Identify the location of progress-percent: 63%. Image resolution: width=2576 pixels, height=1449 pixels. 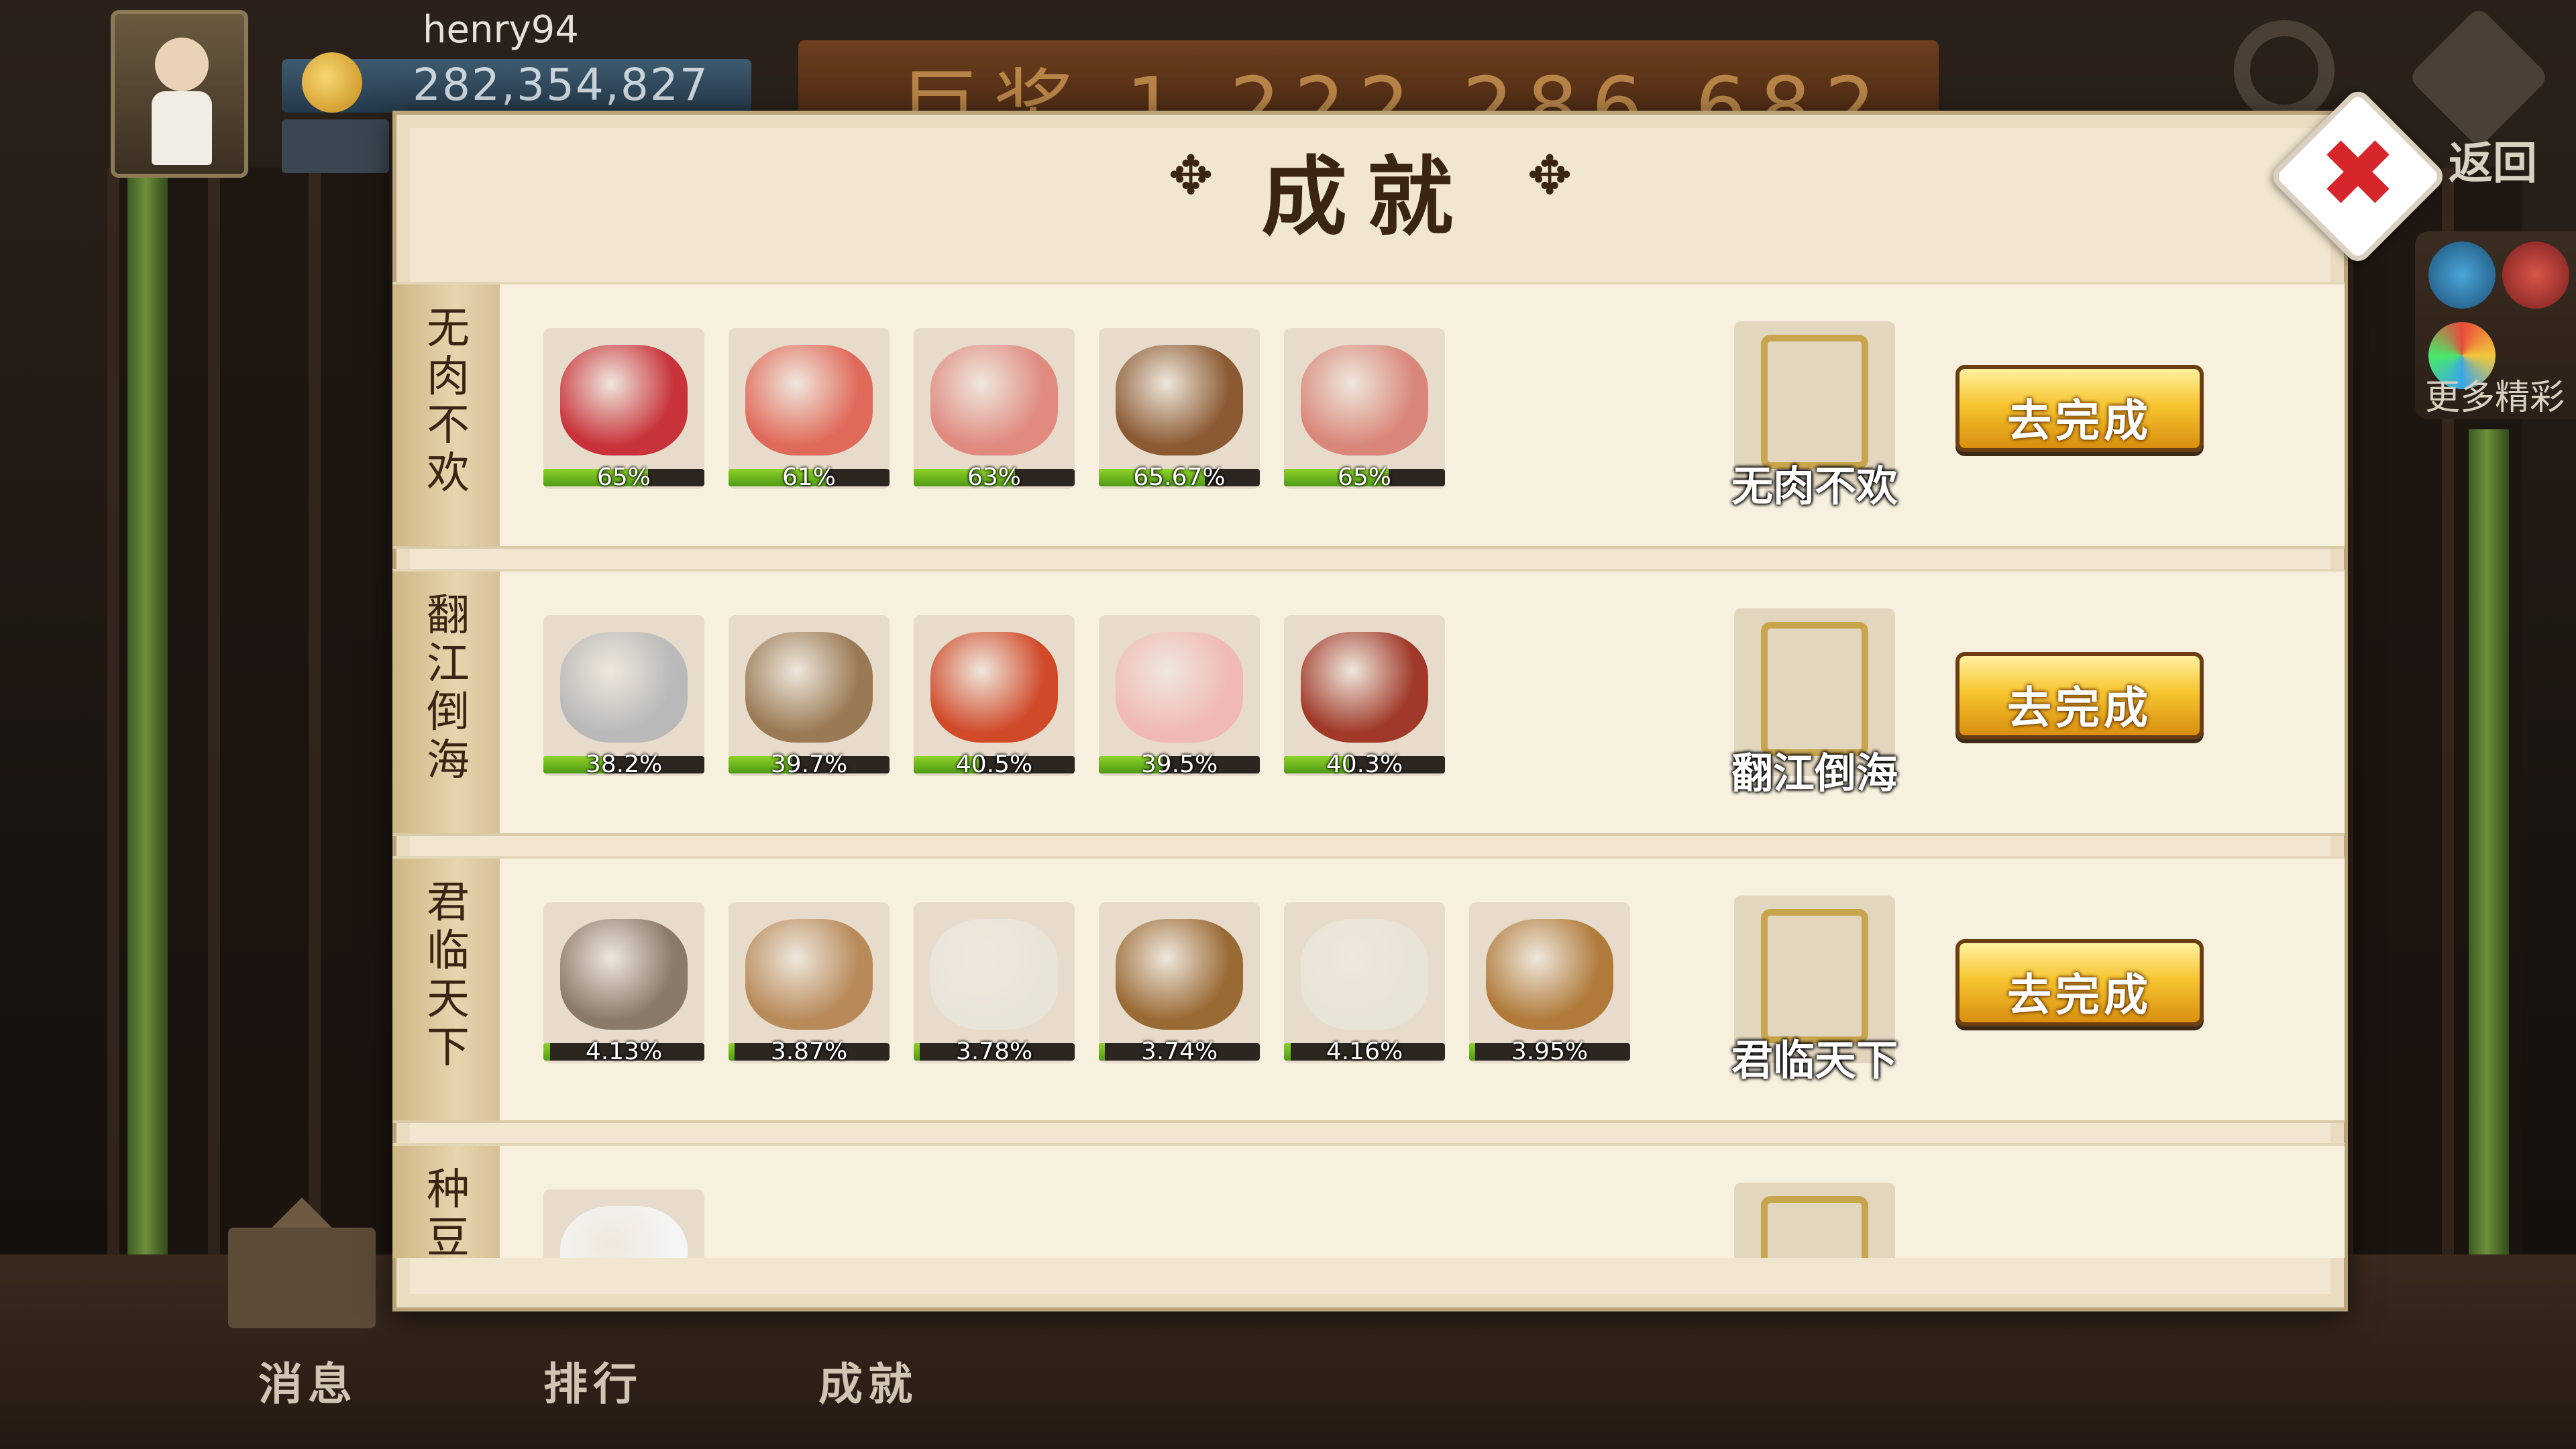
(994, 477).